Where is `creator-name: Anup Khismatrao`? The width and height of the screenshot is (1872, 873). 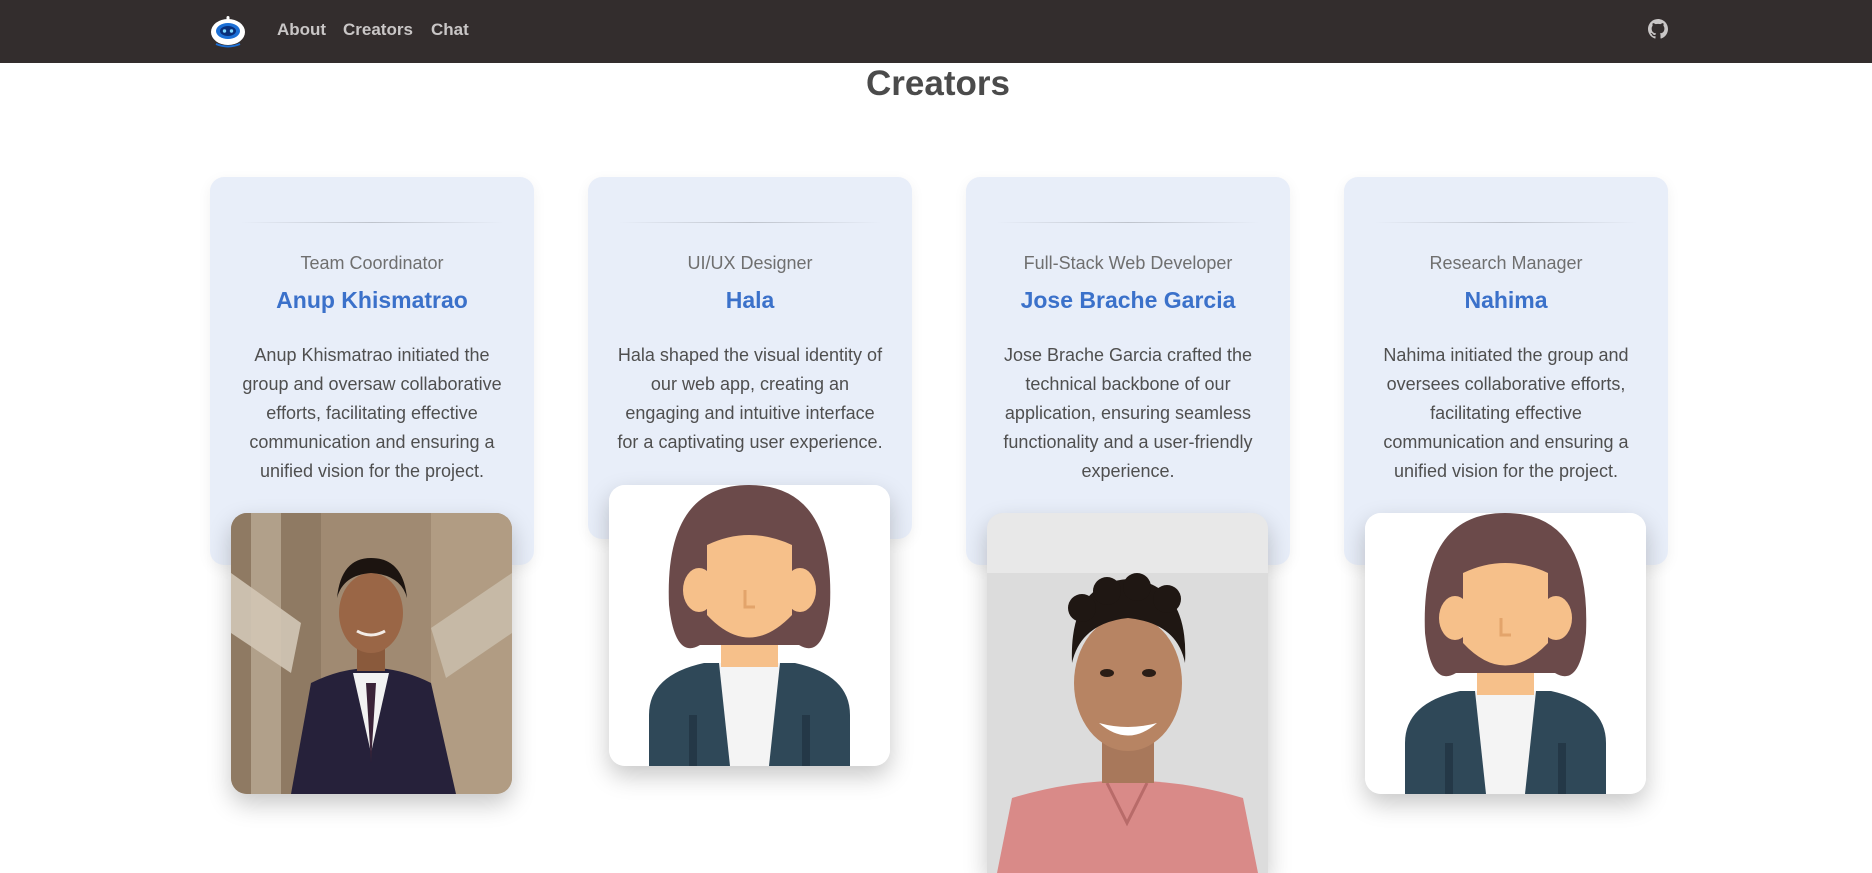 creator-name: Anup Khismatrao is located at coordinates (372, 300).